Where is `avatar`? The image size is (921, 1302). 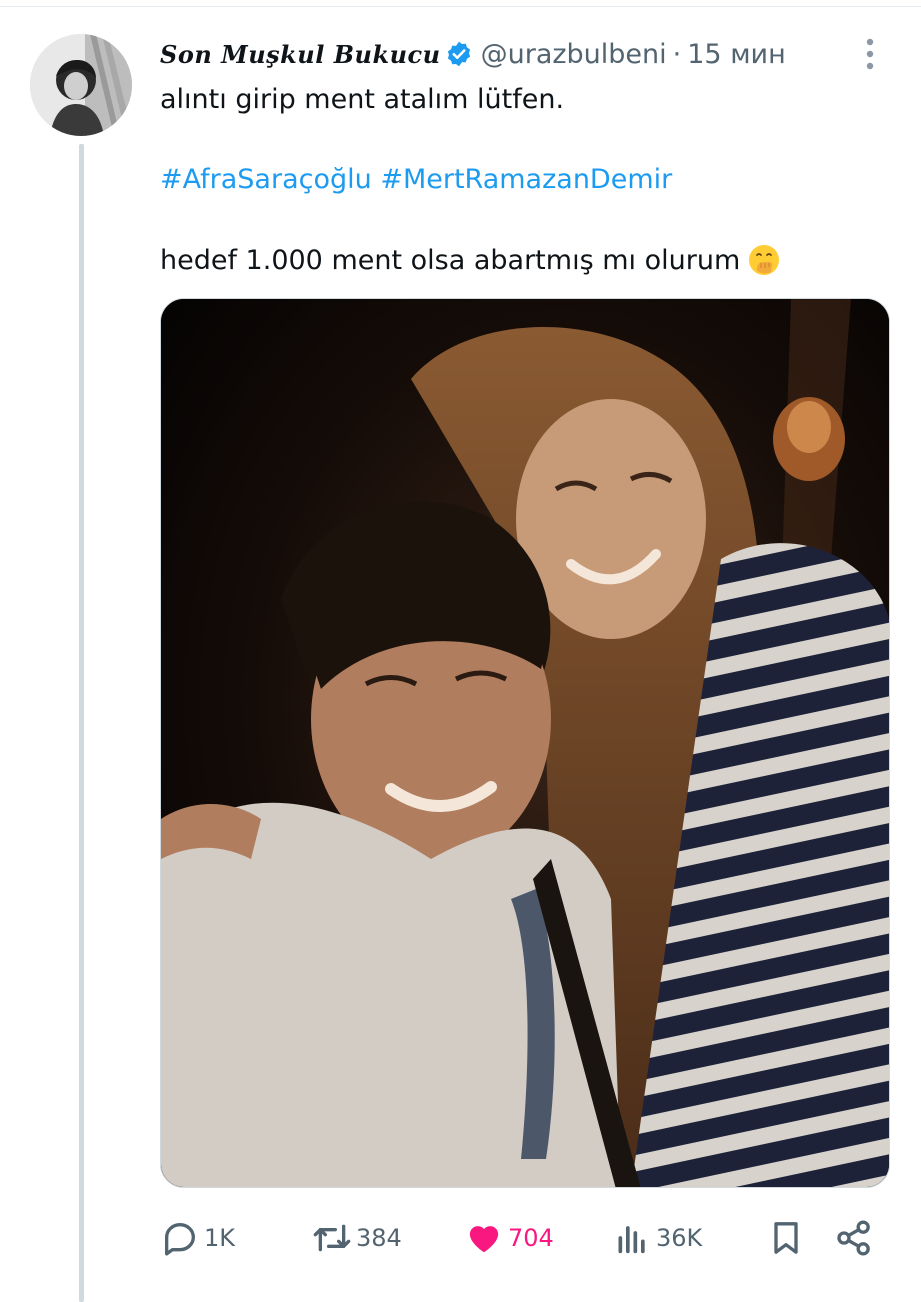
avatar is located at coordinates (81, 85).